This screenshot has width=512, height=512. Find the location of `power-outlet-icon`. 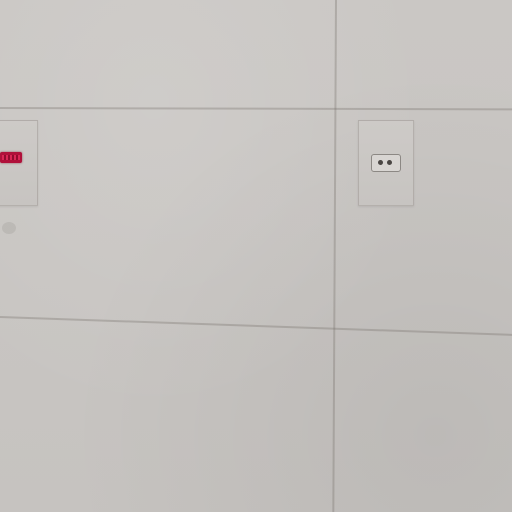

power-outlet-icon is located at coordinates (386, 163).